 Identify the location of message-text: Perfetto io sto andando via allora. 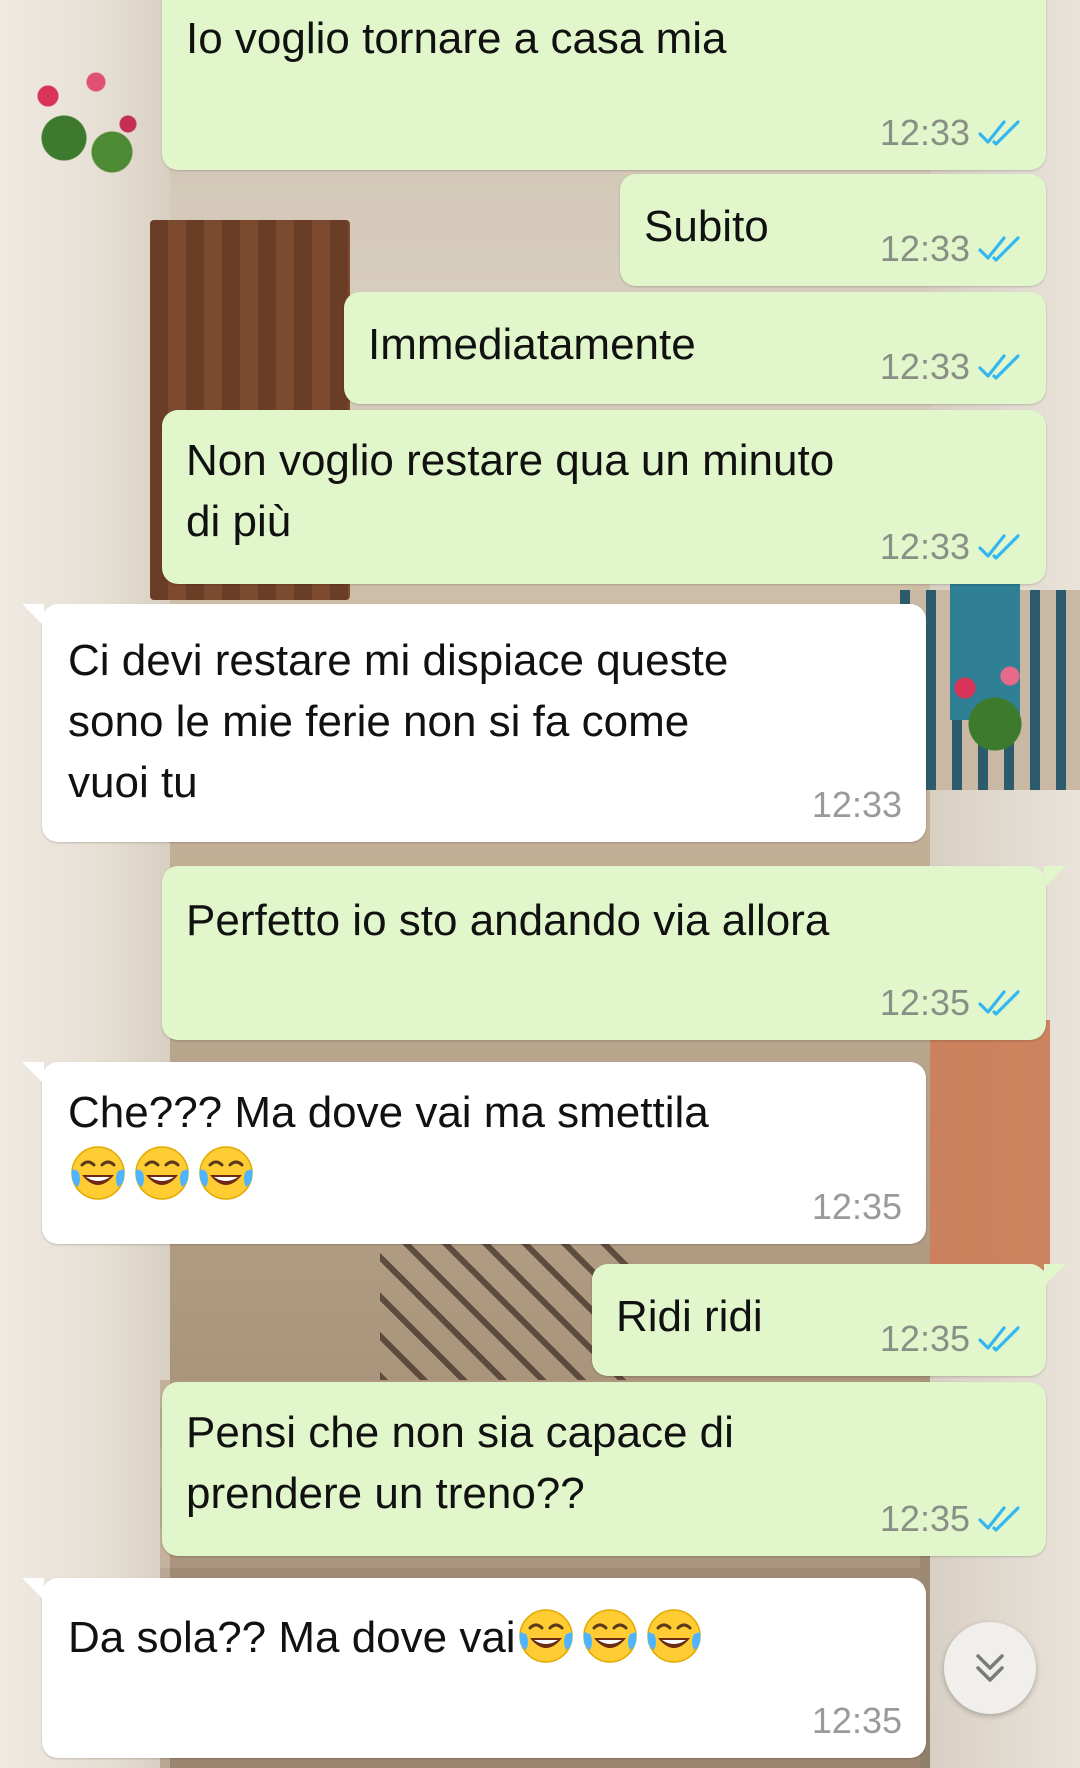
(508, 920).